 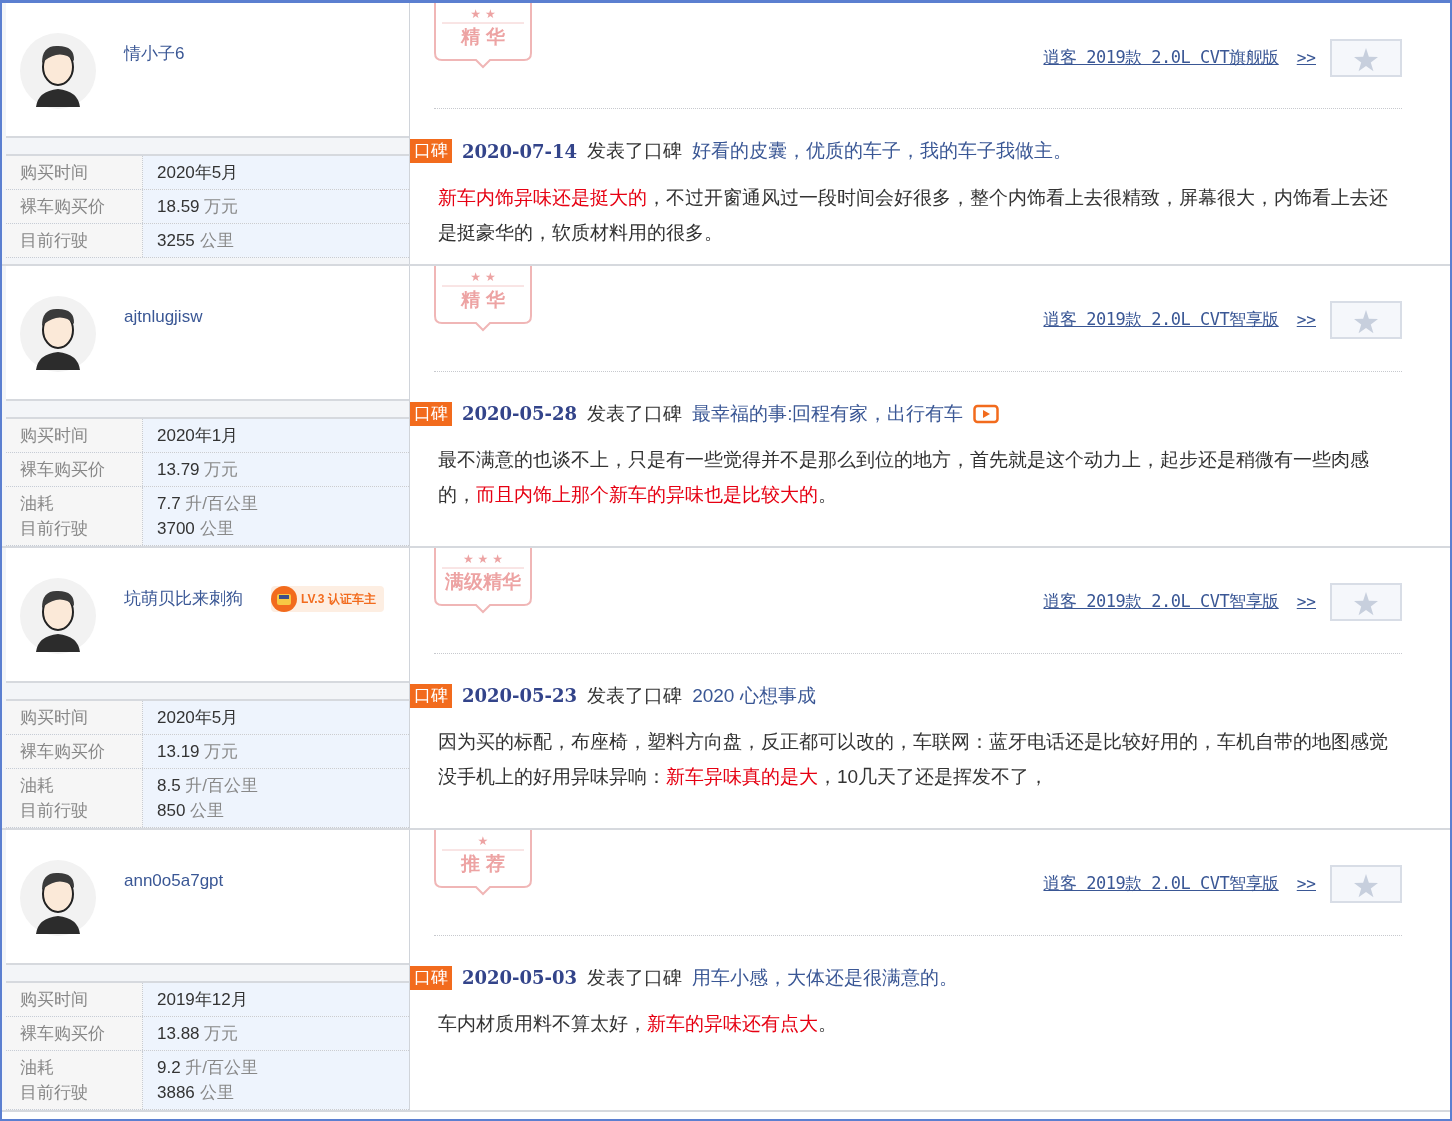 I want to click on review-title-link: 好看的皮囊，优质的车子，我的车子我做主。, so click(x=882, y=151).